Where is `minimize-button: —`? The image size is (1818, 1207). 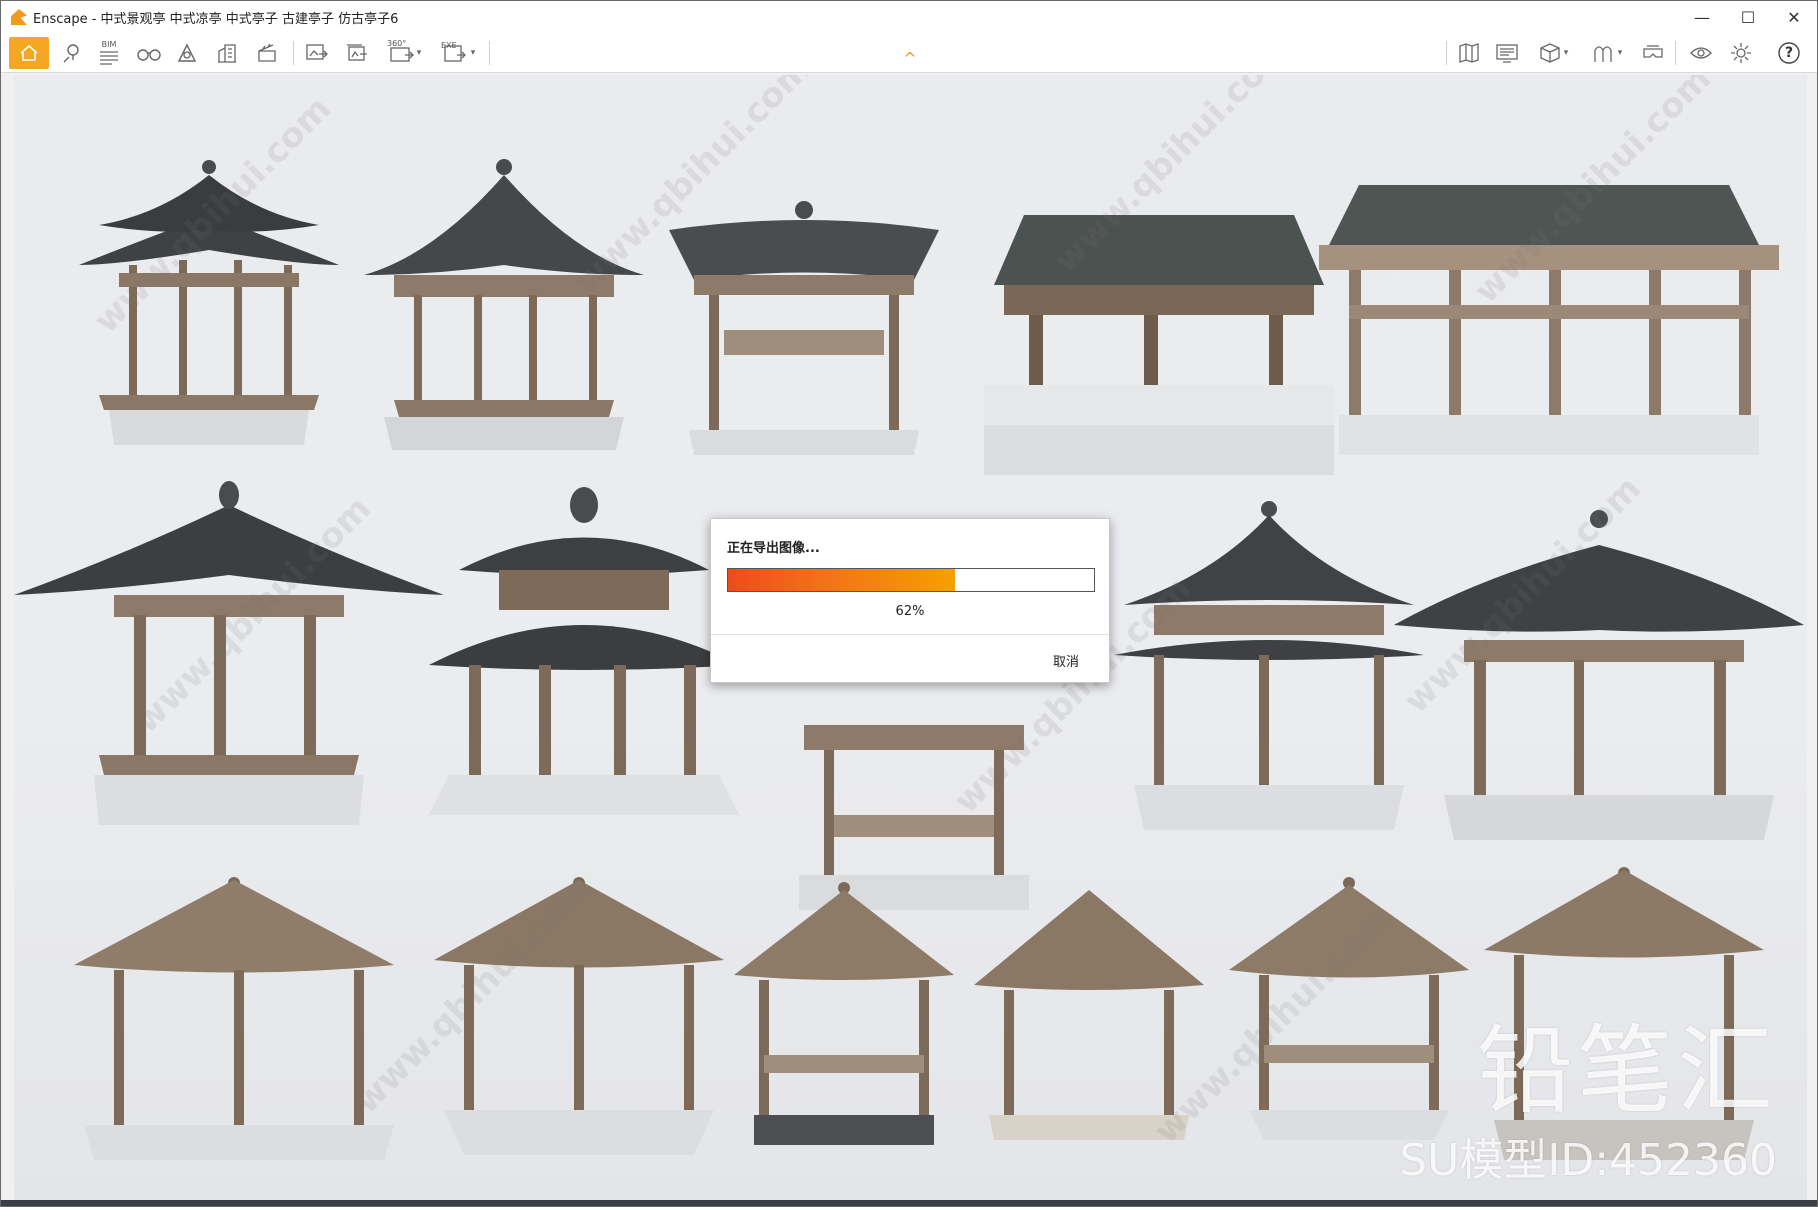 minimize-button: — is located at coordinates (1702, 17).